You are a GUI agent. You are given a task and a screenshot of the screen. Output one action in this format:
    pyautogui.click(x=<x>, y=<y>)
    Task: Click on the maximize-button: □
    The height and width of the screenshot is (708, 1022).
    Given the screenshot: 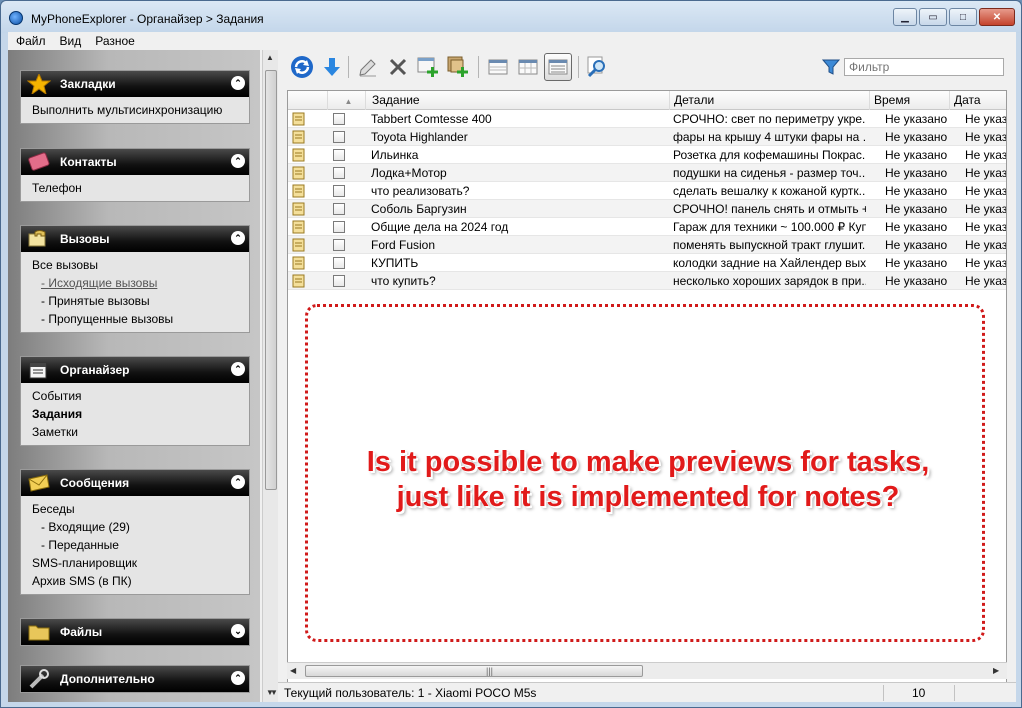 What is the action you would take?
    pyautogui.click(x=963, y=17)
    